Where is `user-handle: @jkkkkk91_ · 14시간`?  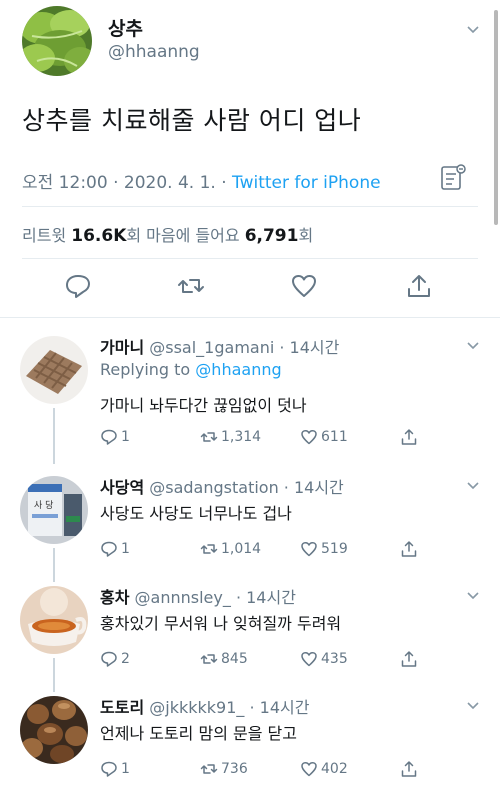 user-handle: @jkkkkk91_ · 14시간 is located at coordinates (226, 707).